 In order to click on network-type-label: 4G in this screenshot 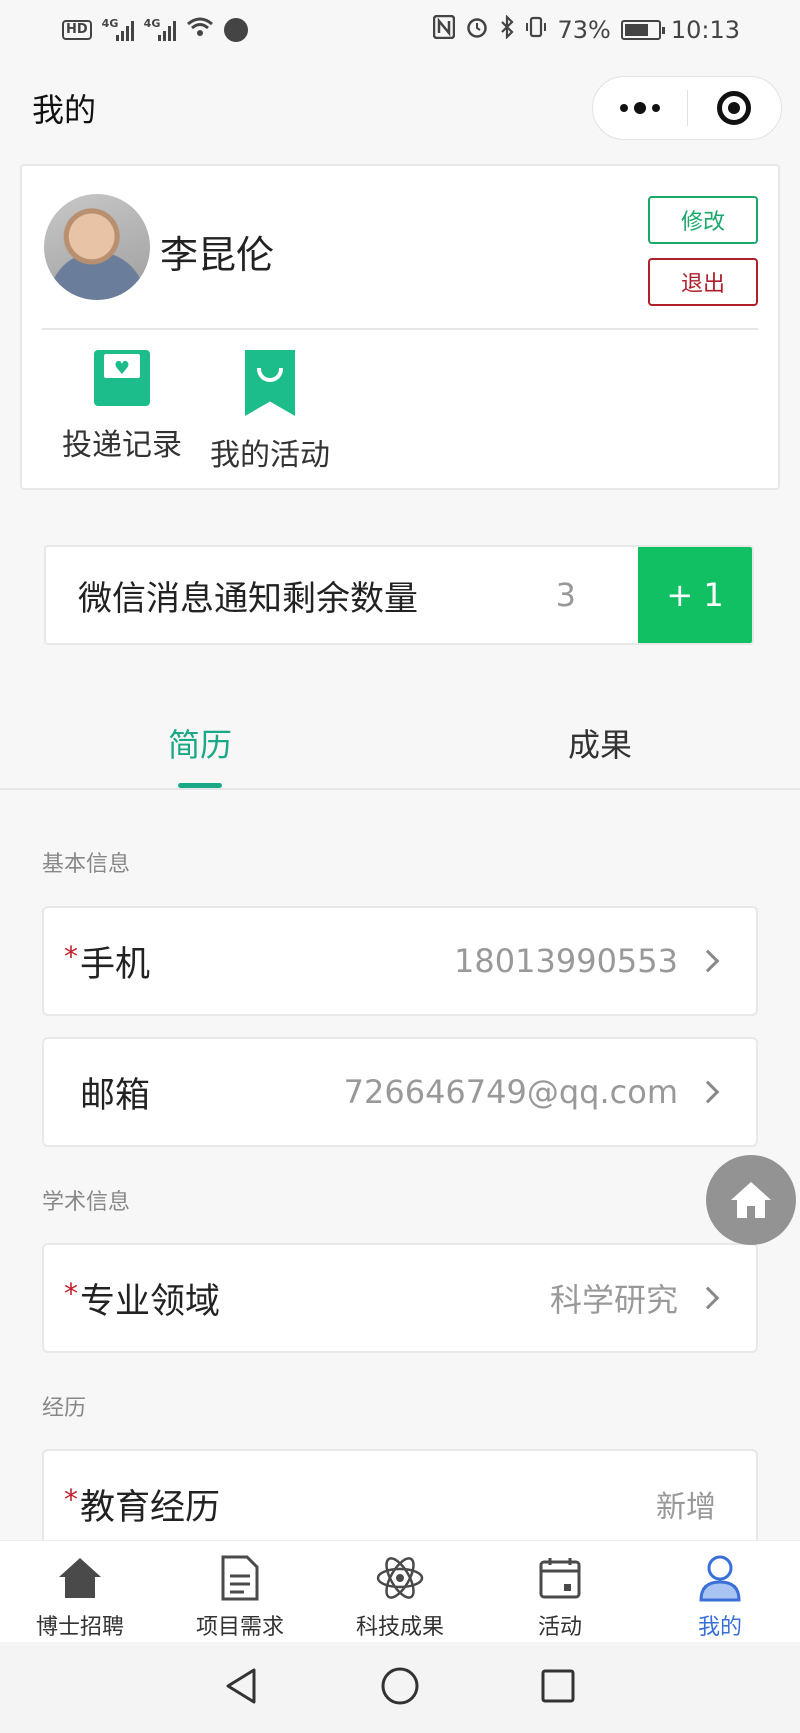, I will do `click(110, 23)`.